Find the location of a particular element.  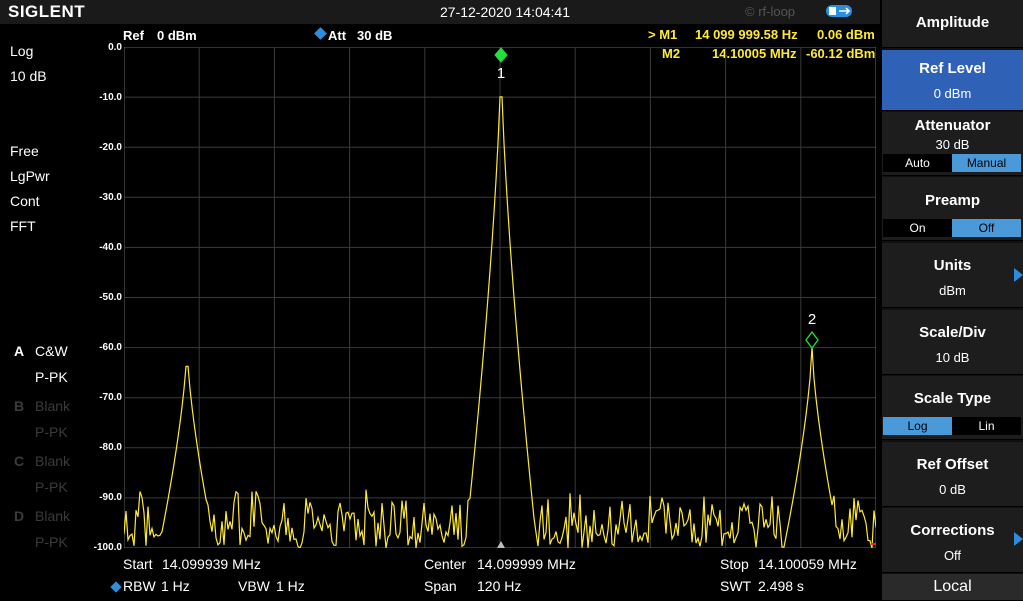

swt-value: 2.498 s is located at coordinates (781, 586).